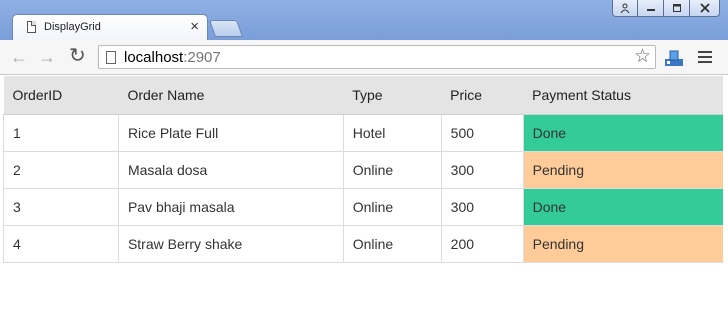 The image size is (728, 310). What do you see at coordinates (231, 133) in the screenshot?
I see `order-name-cell: Rice Plate Full` at bounding box center [231, 133].